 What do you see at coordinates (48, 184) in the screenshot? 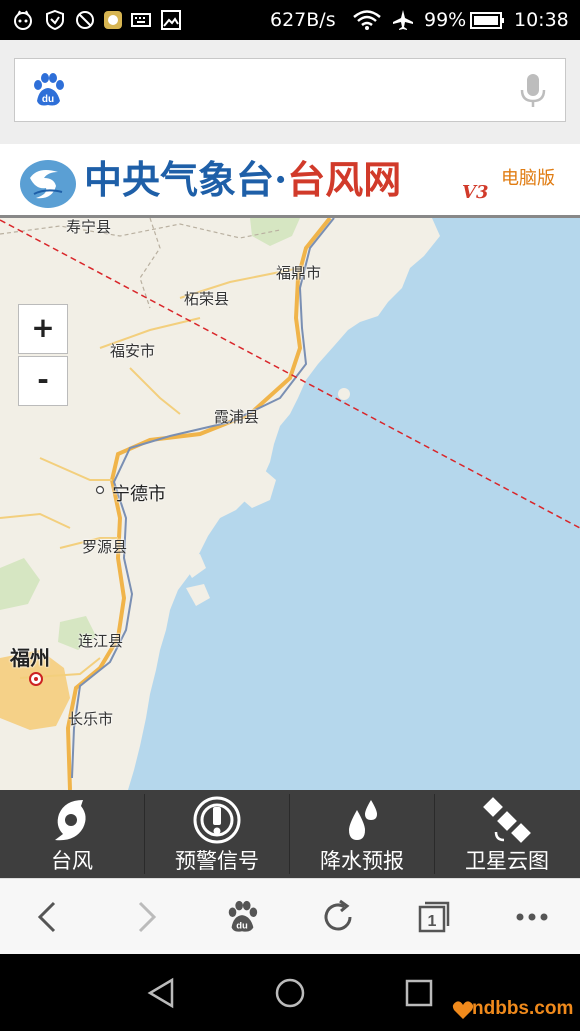
I see `typhoon-logo-icon` at bounding box center [48, 184].